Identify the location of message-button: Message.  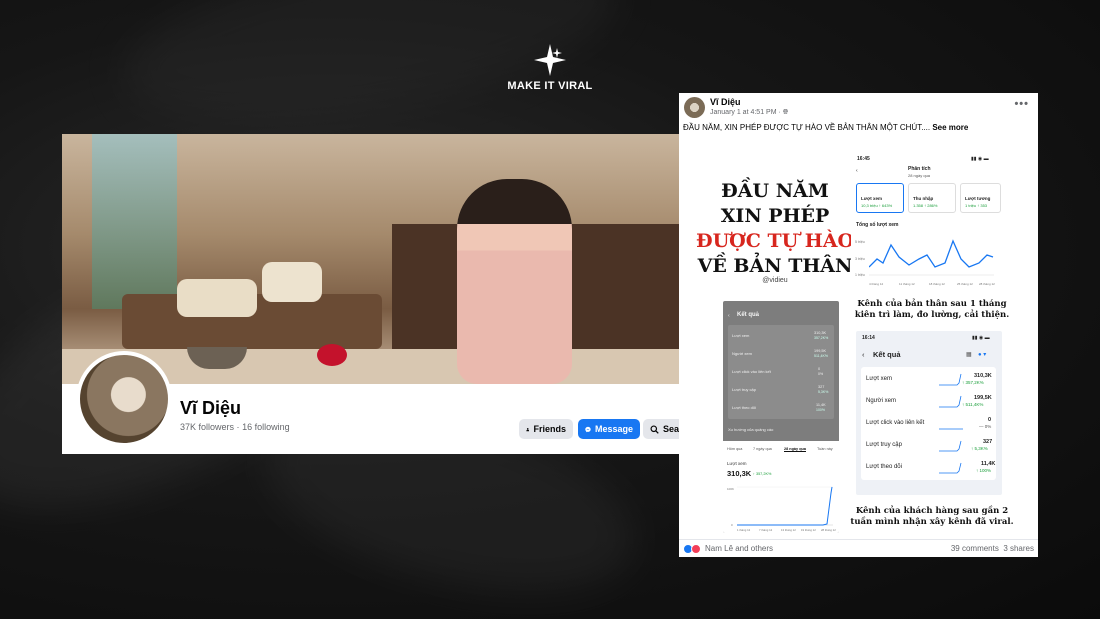
(609, 429).